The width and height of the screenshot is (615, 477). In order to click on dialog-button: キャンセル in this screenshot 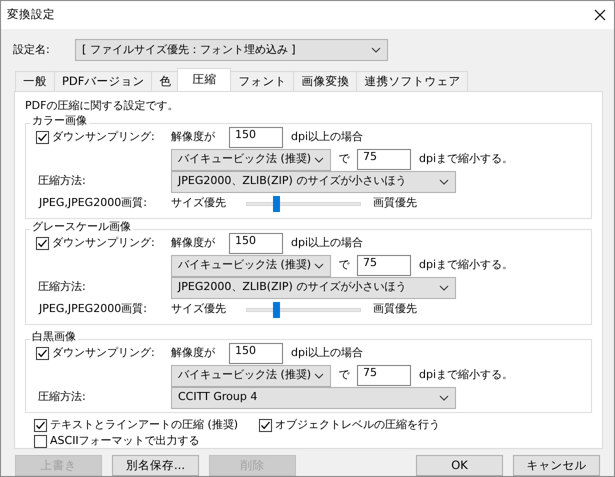, I will do `click(556, 465)`.